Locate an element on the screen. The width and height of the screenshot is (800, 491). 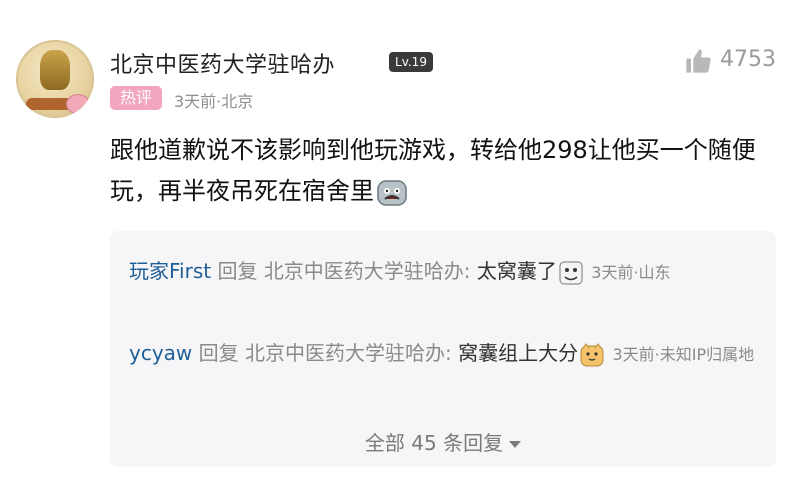
comment-body: 跟他道歉说不该影响到他玩游戏，转给他298让他买一个随便玩，再半夜吊死在宿舍里 is located at coordinates (433, 170).